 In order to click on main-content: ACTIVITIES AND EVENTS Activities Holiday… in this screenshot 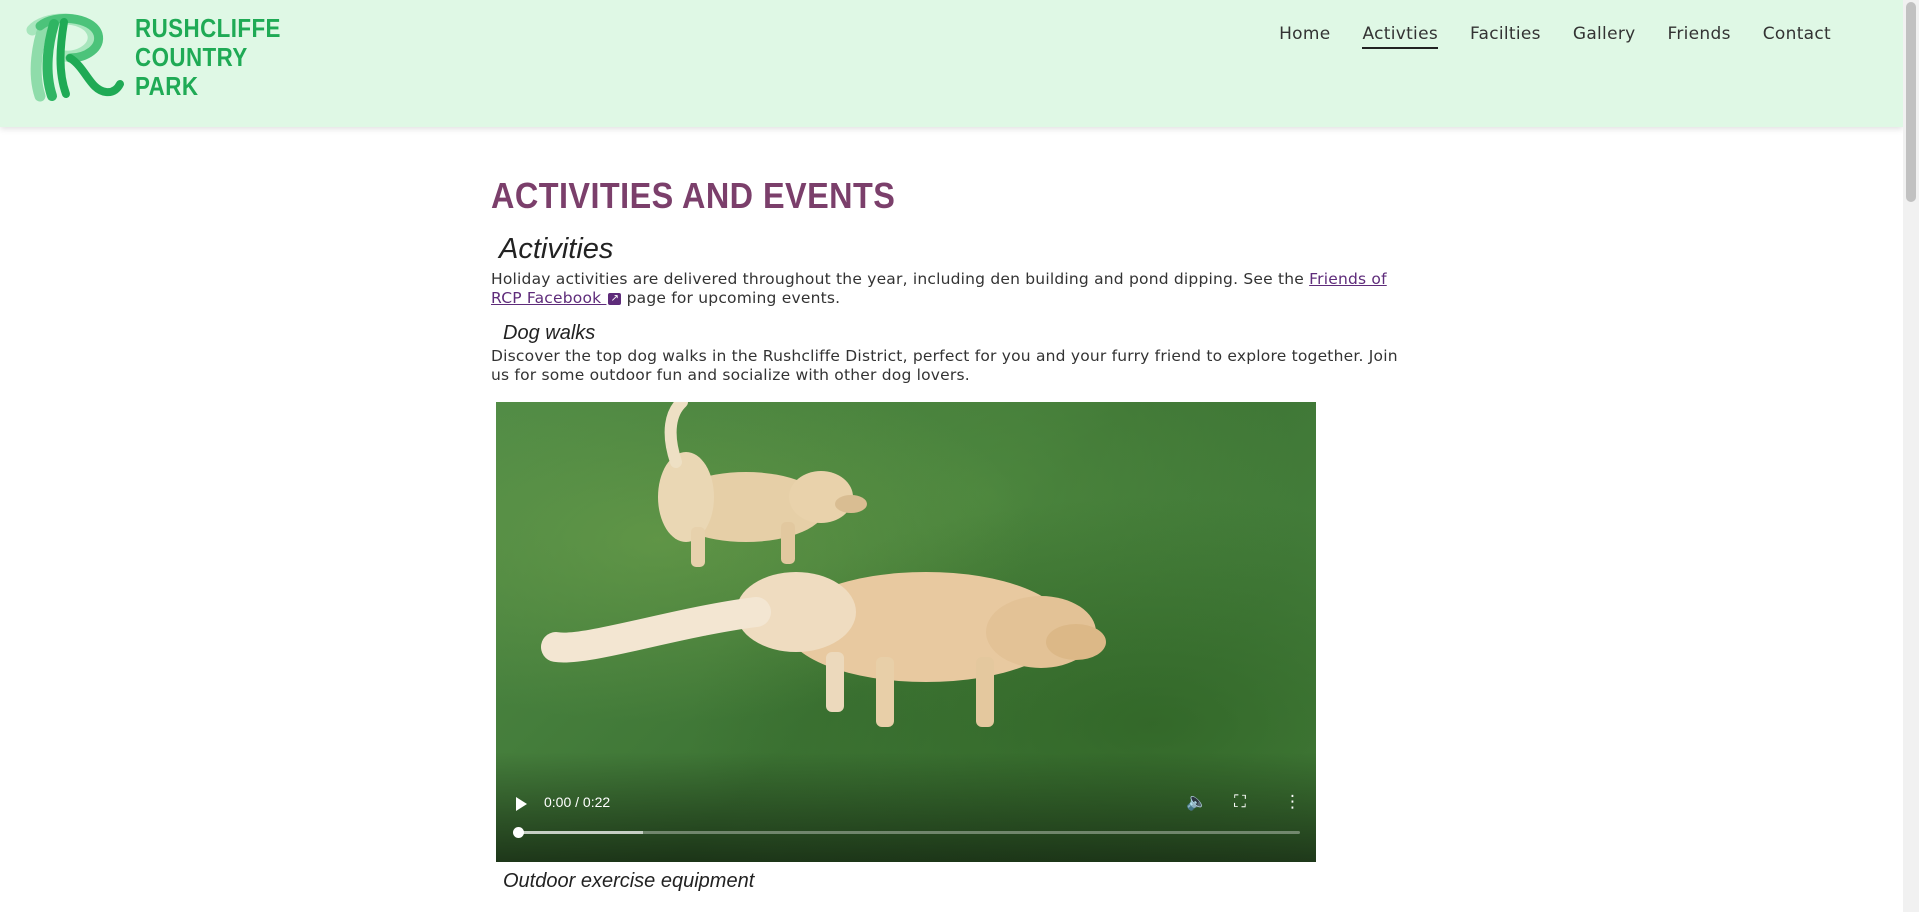, I will do `click(951, 280)`.